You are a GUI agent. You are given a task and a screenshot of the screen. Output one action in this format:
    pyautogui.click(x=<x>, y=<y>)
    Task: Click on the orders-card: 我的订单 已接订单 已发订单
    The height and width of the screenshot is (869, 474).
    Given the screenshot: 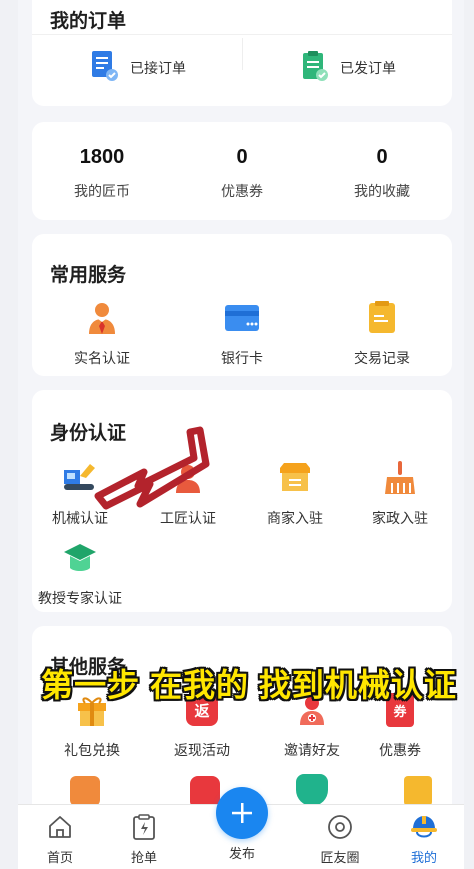 What is the action you would take?
    pyautogui.click(x=242, y=53)
    